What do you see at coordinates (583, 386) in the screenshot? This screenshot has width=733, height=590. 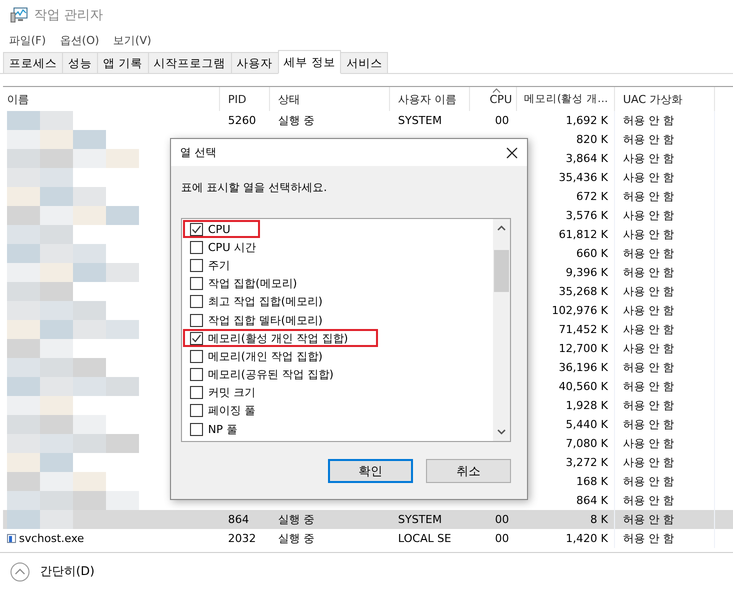 I see `table-cell: 40,560 K` at bounding box center [583, 386].